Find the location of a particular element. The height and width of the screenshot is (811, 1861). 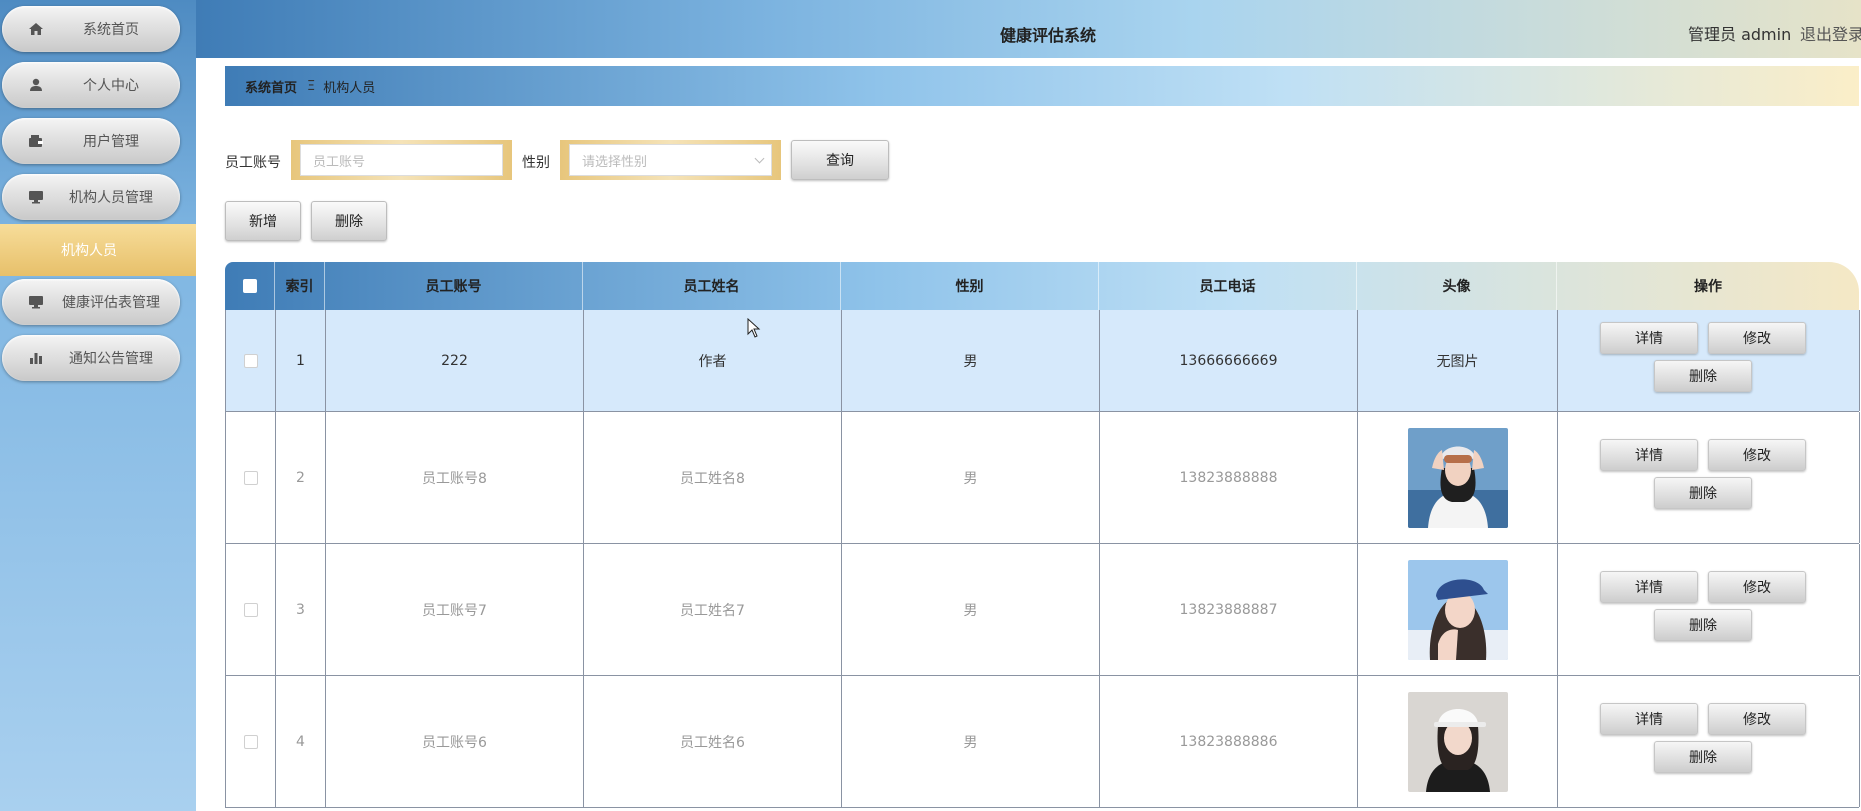

logout-link: 退出登录 is located at coordinates (1830, 33).